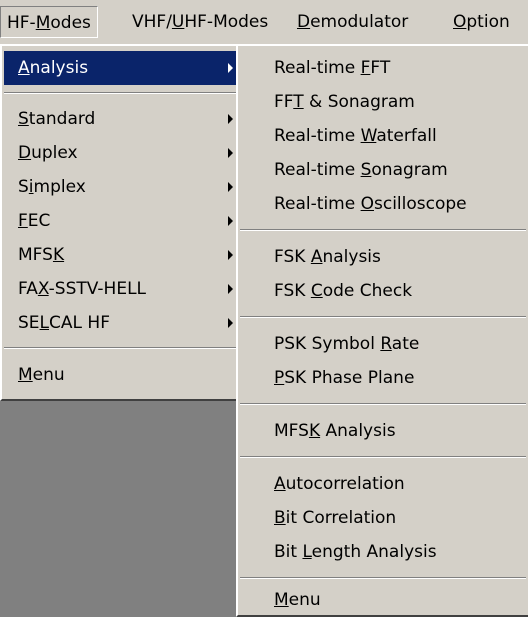 The width and height of the screenshot is (528, 617). Describe the element at coordinates (355, 552) in the screenshot. I see `submenu-item-label: Bit Length Analysis` at that location.